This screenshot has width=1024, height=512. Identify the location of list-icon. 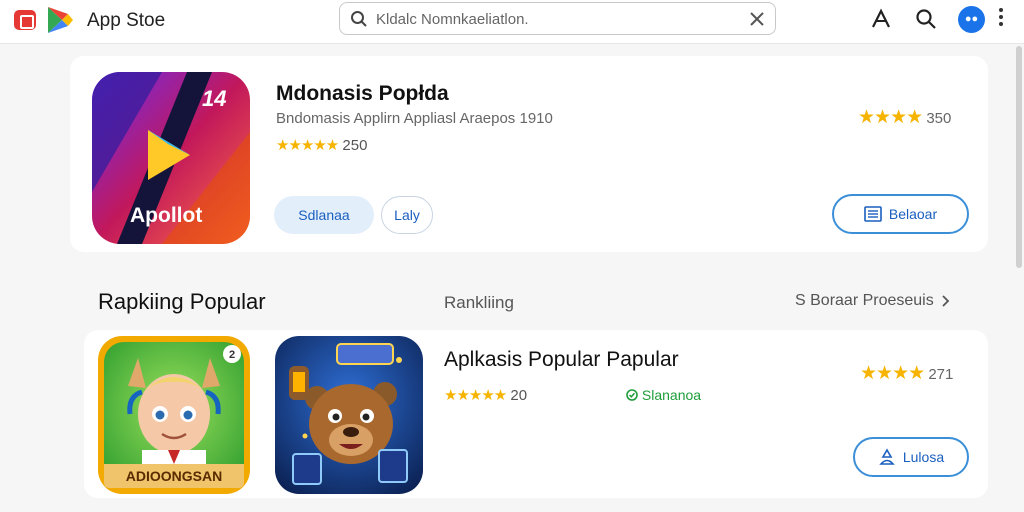
(873, 214).